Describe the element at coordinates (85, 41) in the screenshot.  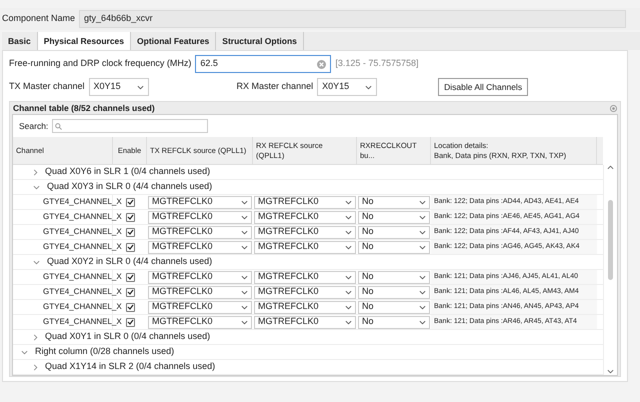
I see `tab: Physical Resources` at that location.